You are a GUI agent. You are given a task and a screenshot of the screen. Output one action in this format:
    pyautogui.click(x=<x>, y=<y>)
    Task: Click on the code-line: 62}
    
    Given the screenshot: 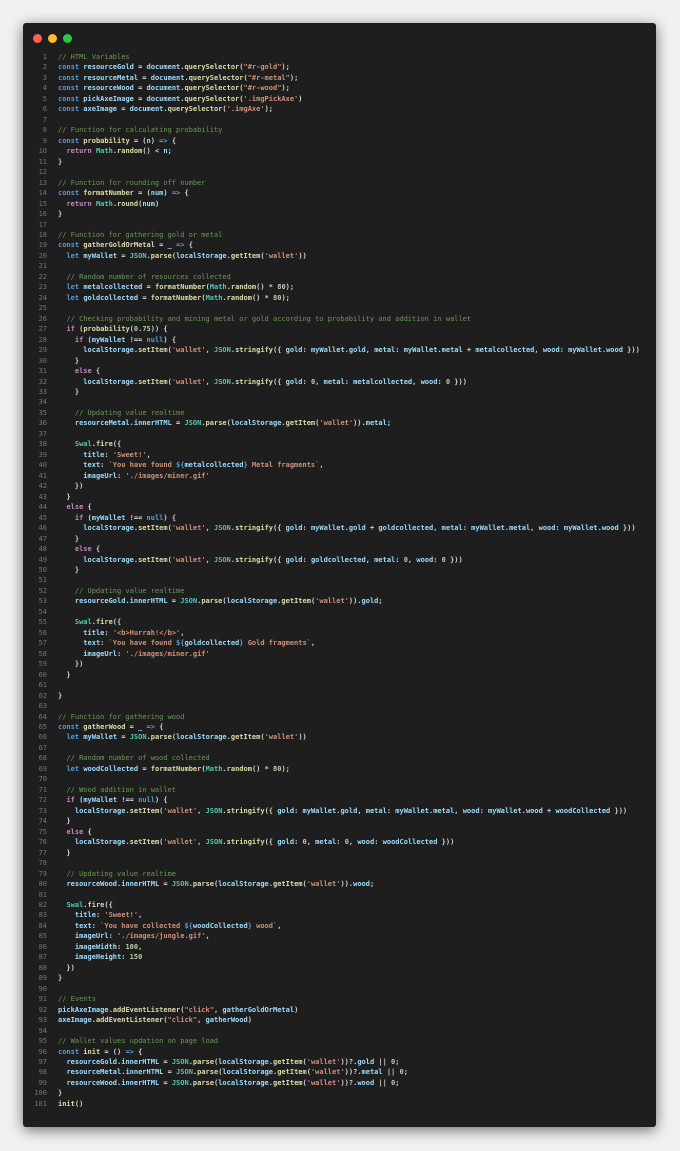 What is the action you would take?
    pyautogui.click(x=339, y=696)
    